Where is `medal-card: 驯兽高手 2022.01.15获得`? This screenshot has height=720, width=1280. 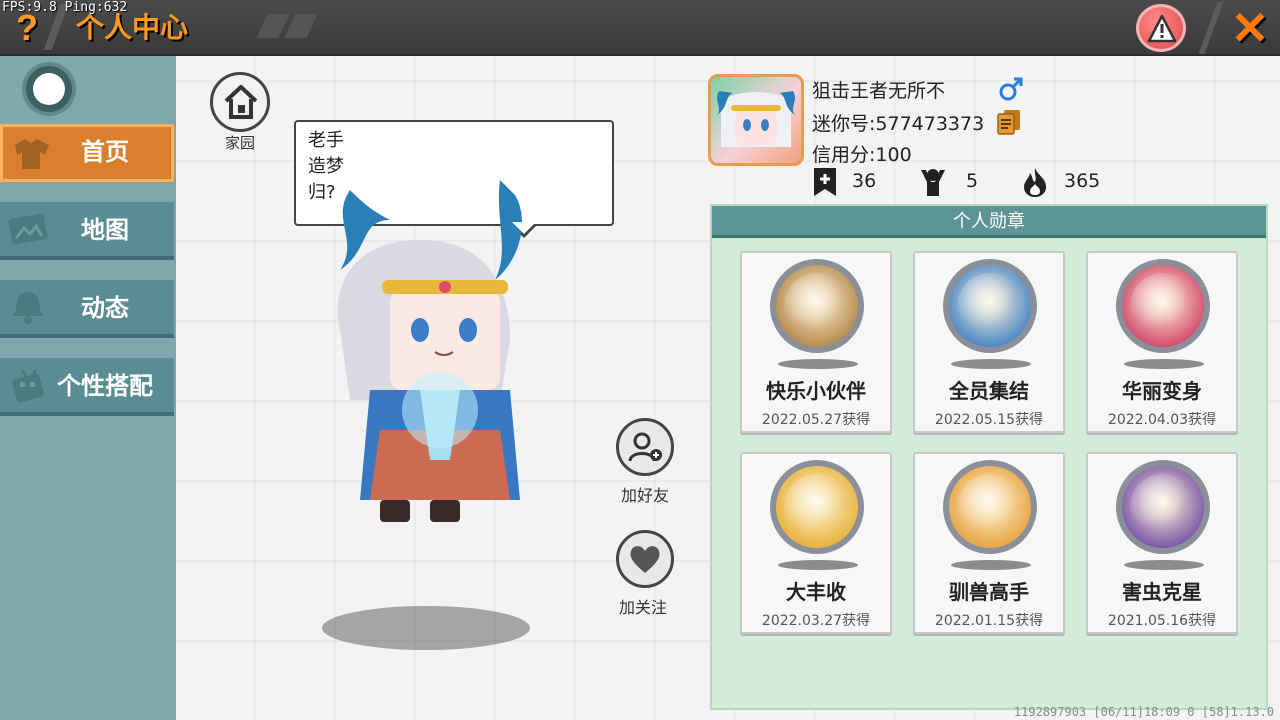 medal-card: 驯兽高手 2022.01.15获得 is located at coordinates (989, 543).